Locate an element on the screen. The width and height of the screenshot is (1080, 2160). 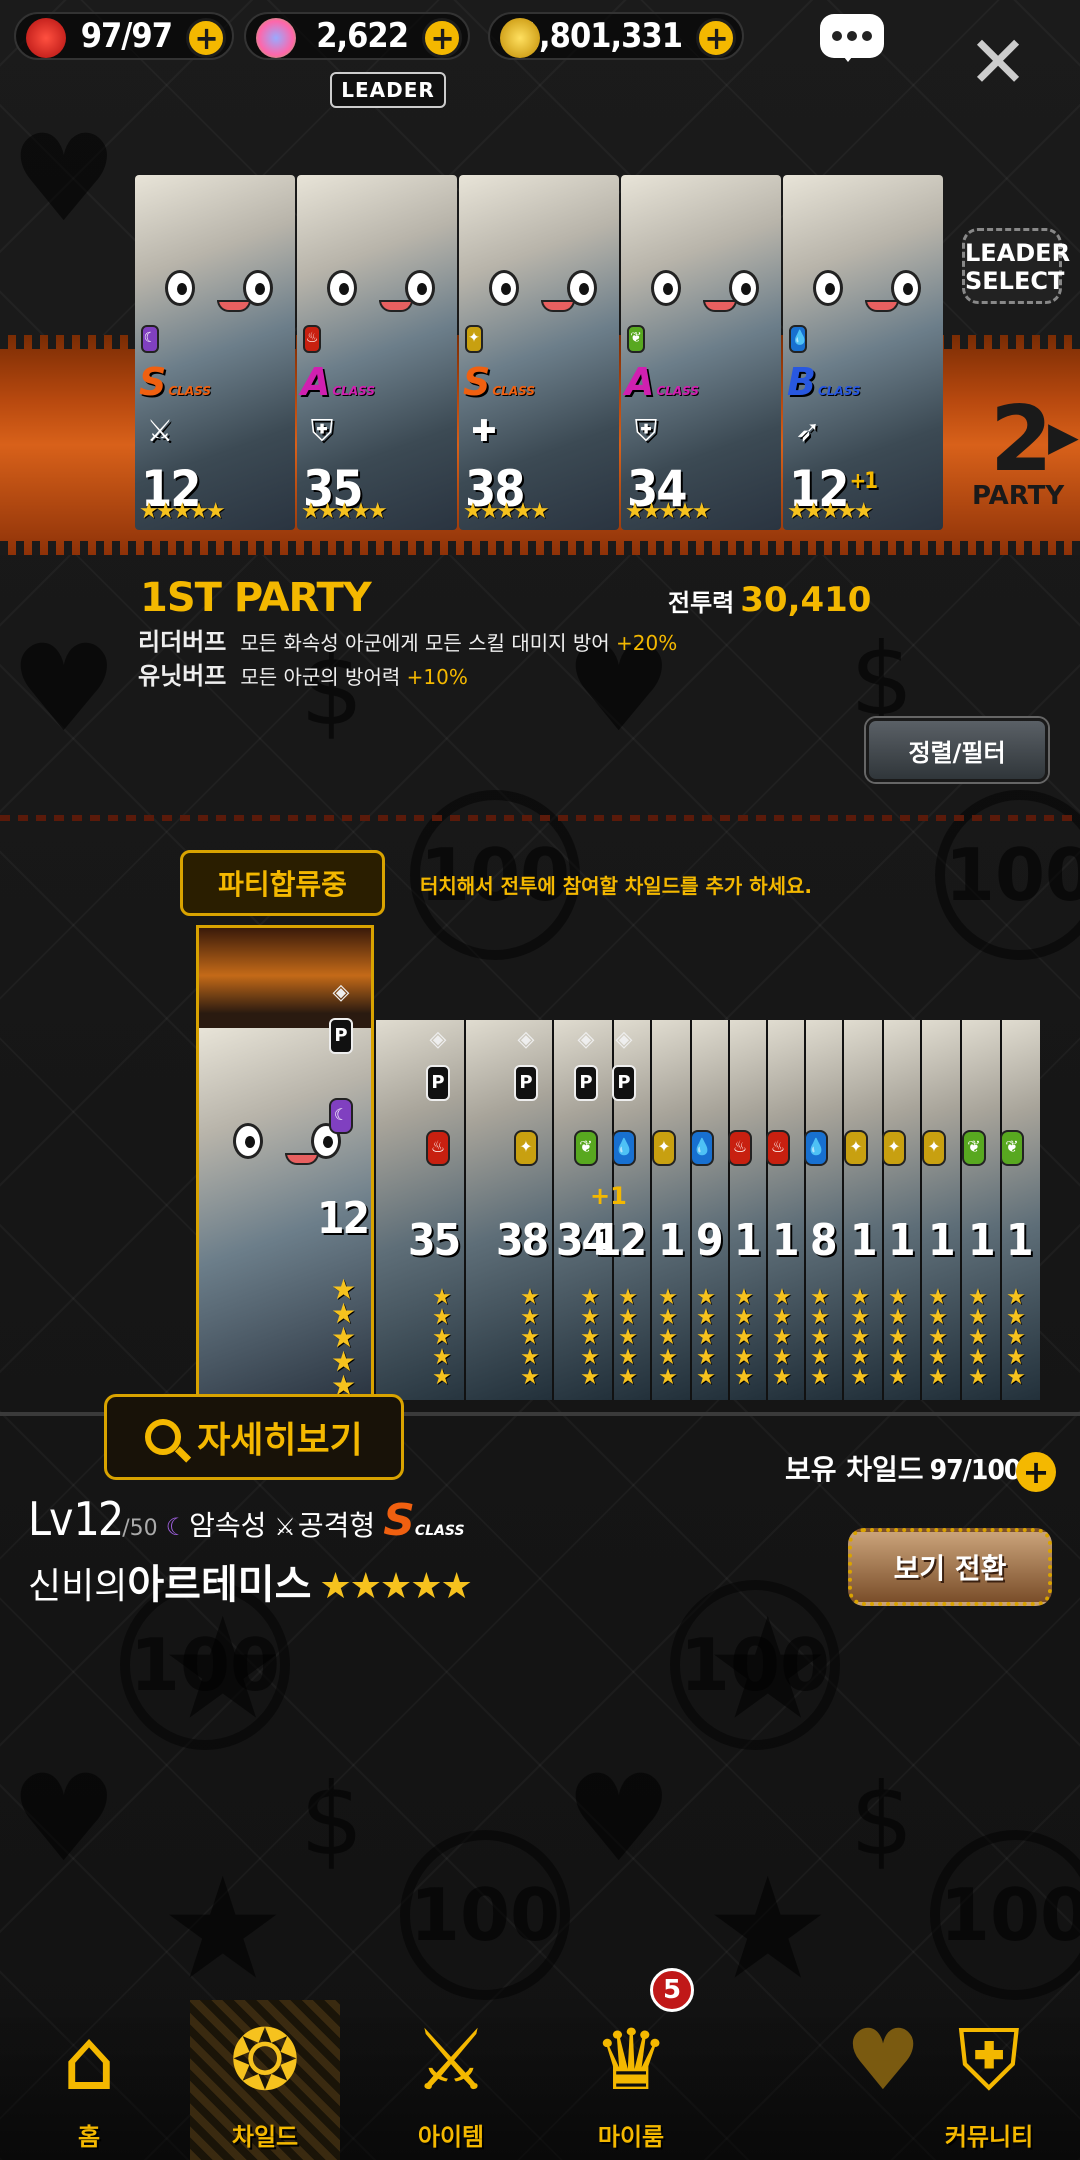
roster-plus: +1 is located at coordinates (608, 1196).